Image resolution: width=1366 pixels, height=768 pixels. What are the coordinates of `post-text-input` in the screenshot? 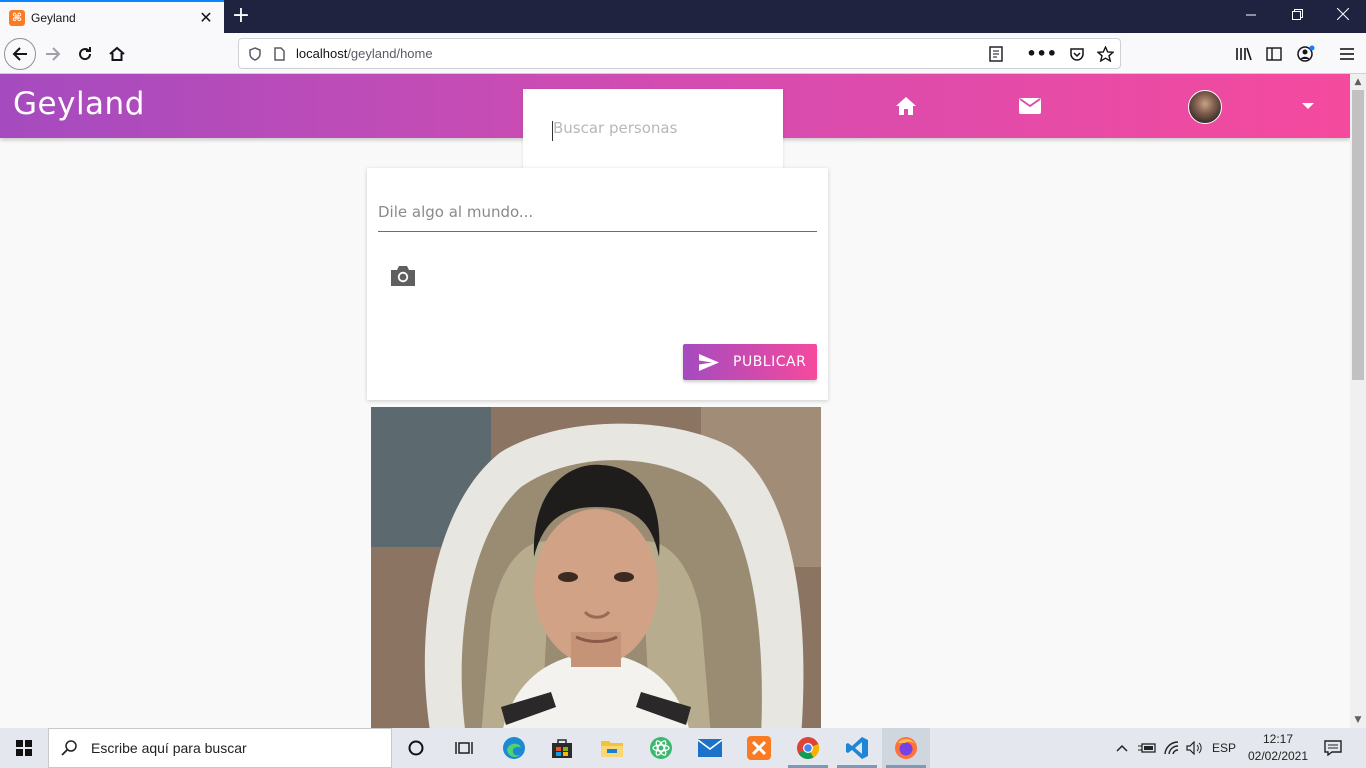 It's located at (597, 212).